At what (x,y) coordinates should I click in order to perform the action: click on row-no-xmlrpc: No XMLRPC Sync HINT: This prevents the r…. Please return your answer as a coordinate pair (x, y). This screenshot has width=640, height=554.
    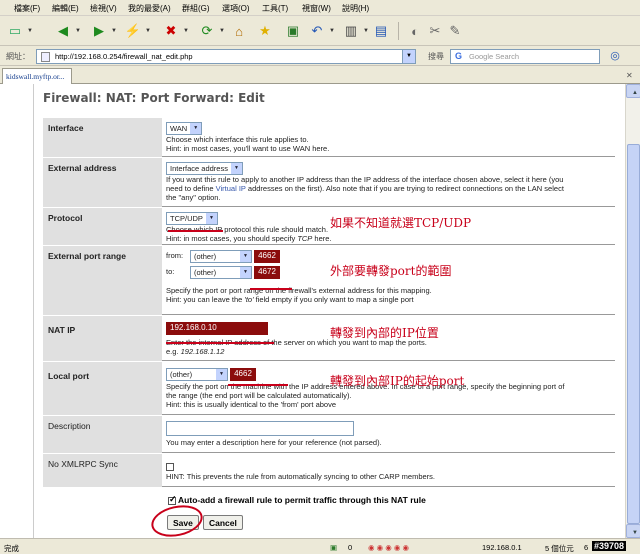
    Looking at the image, I should click on (329, 471).